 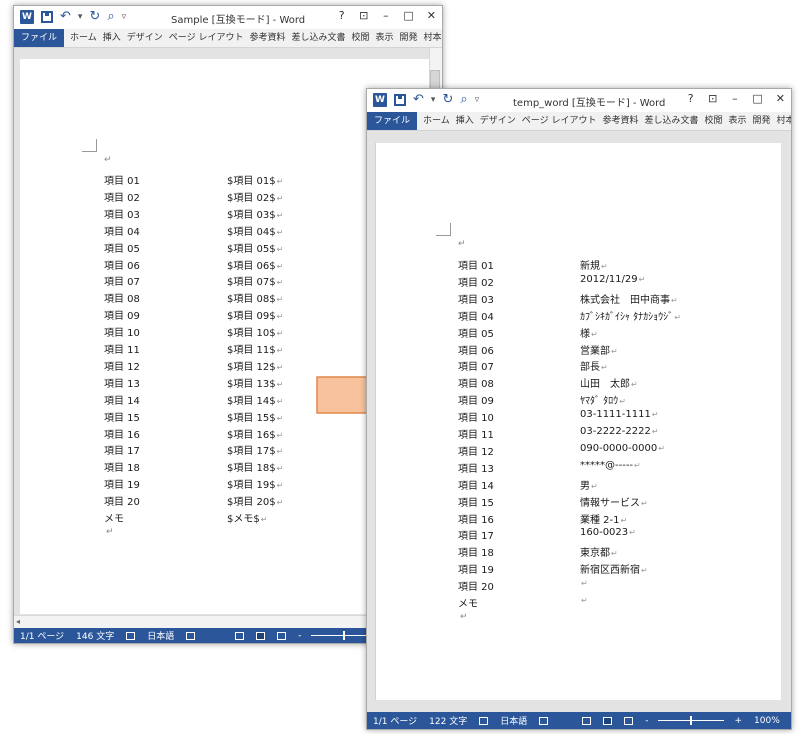 I want to click on field-value: $項目 01$↵, so click(x=255, y=179).